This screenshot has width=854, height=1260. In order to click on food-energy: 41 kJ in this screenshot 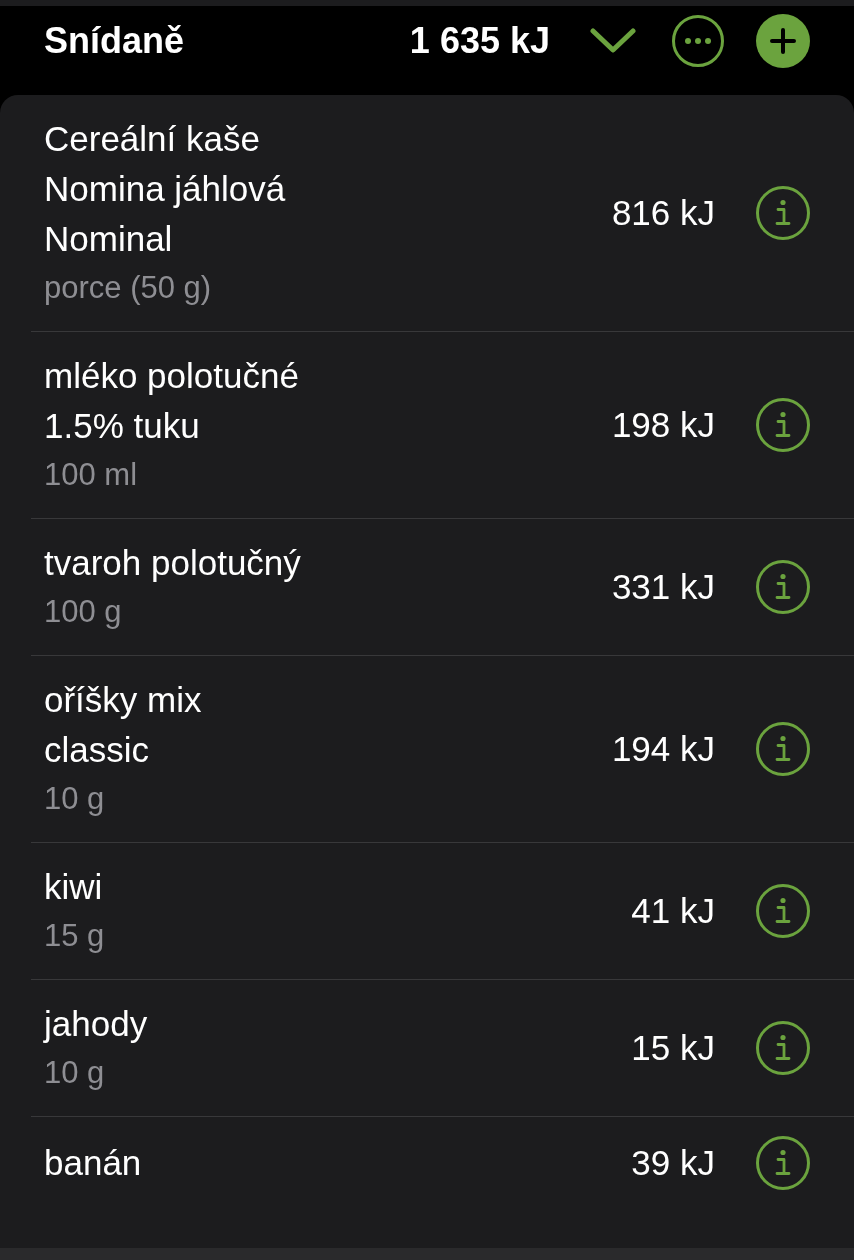, I will do `click(673, 911)`.